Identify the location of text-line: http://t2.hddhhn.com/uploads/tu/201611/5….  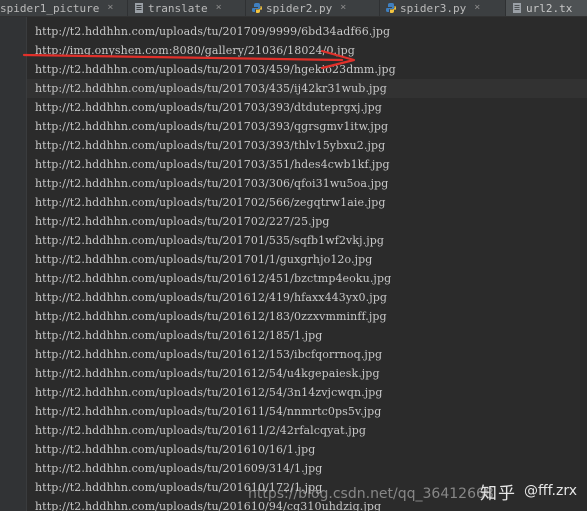
(307, 411).